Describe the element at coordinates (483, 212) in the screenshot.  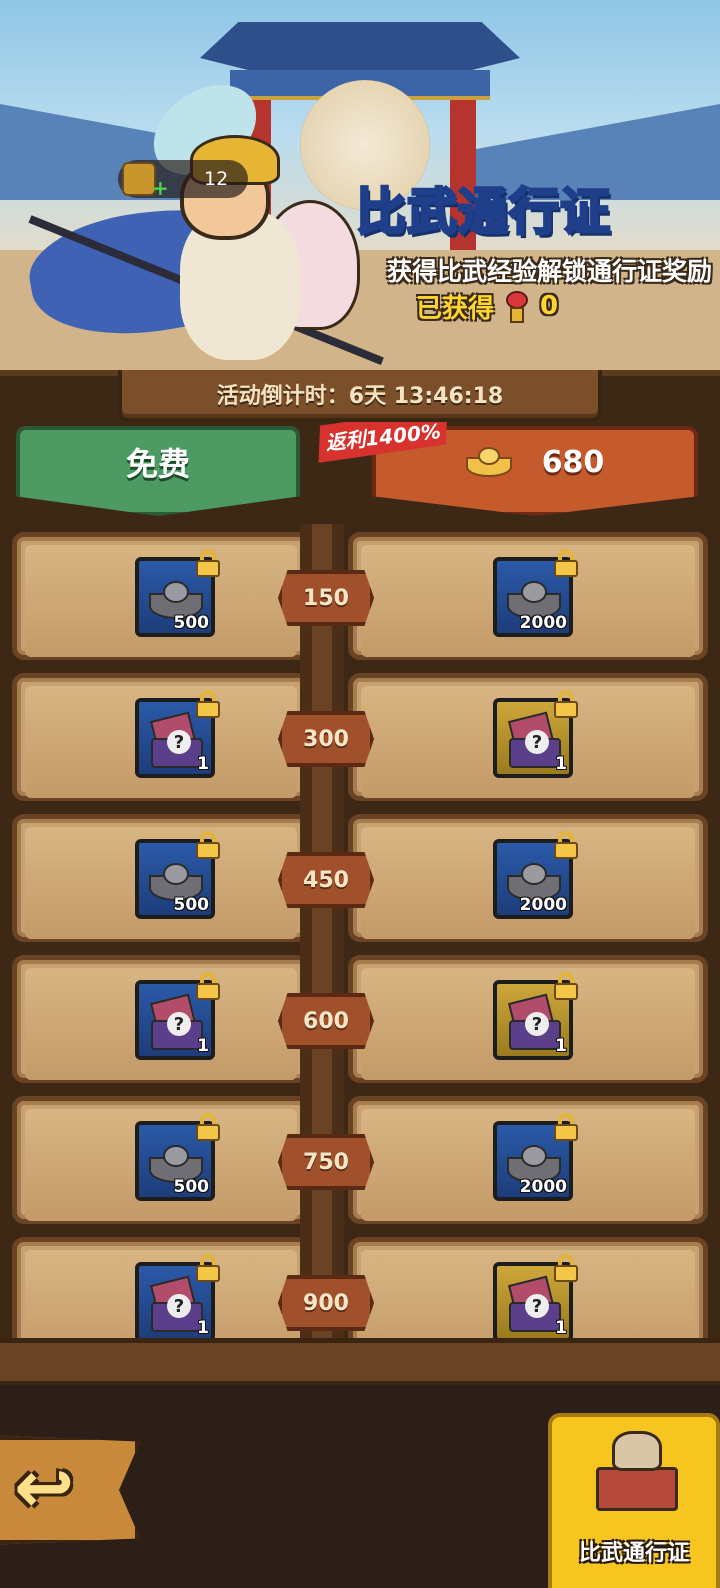
I see `pass-title: 比武通行证` at that location.